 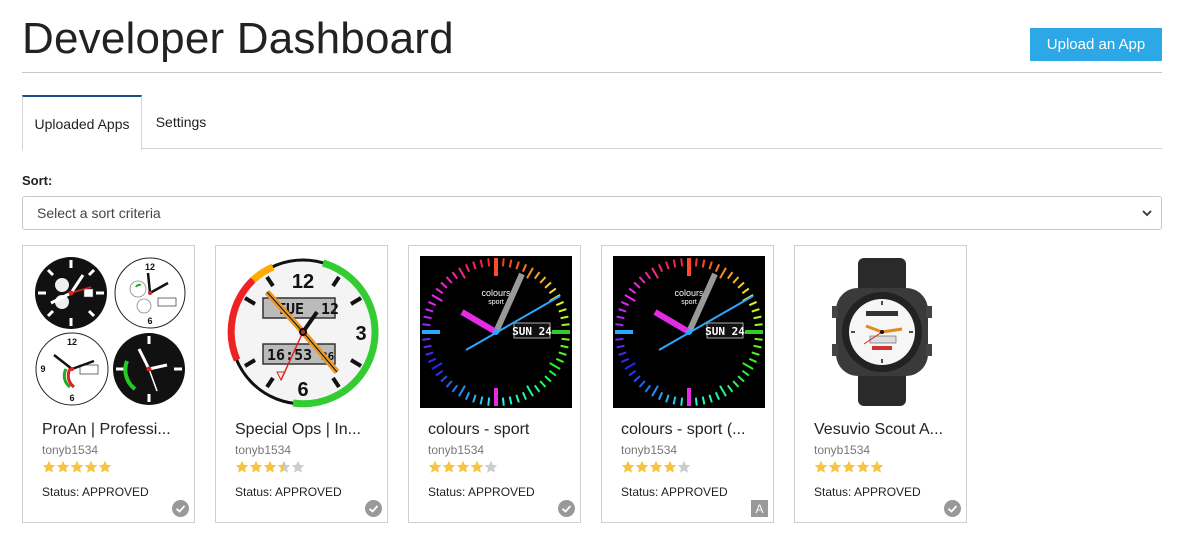 I want to click on sort-label: Sort:, so click(x=37, y=180).